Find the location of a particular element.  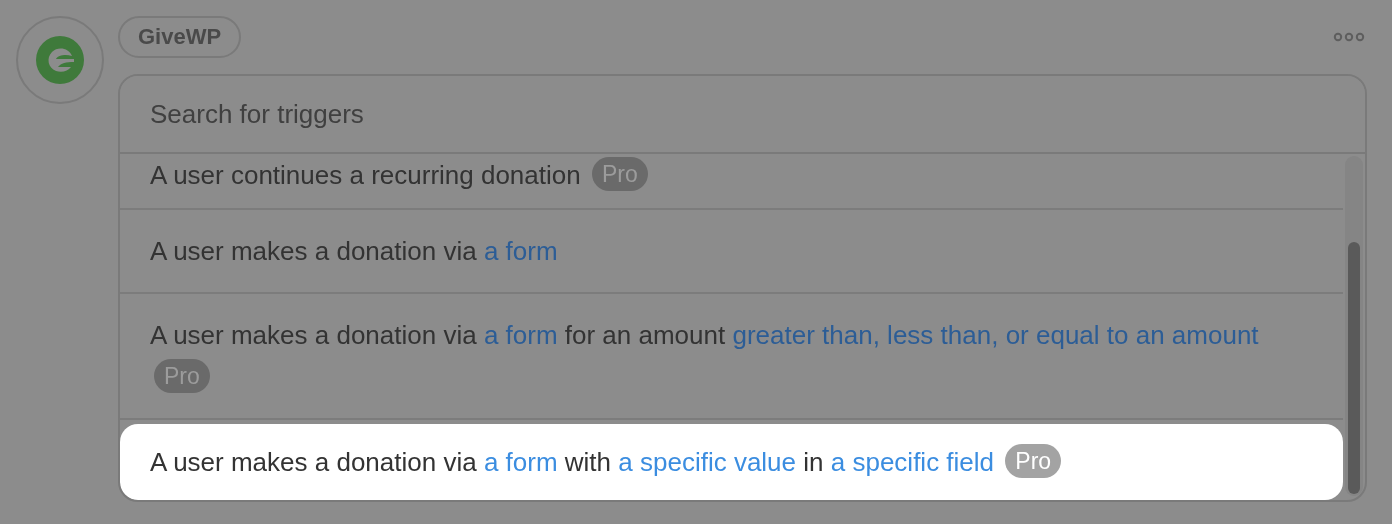

scrollbar is located at coordinates (1354, 326).